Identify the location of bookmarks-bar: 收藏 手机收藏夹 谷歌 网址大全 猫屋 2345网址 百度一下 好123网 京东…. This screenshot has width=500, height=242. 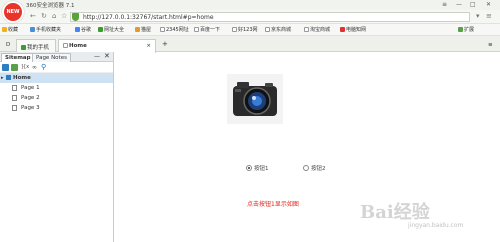
(250, 30).